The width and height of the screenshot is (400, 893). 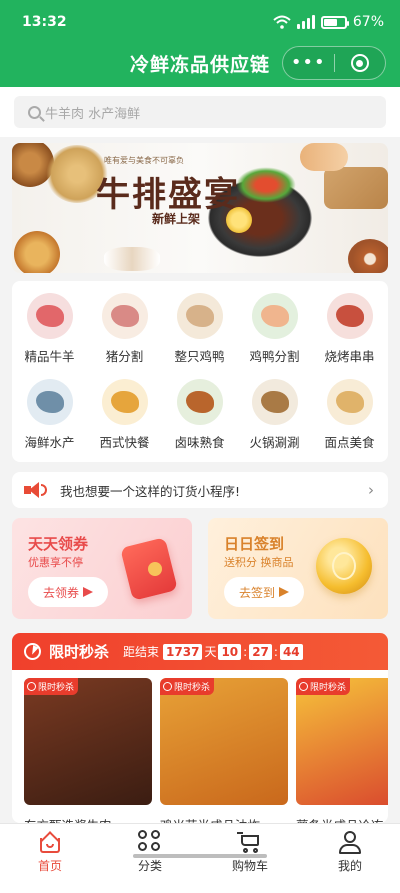 I want to click on category-label: 鸡鸭分割, so click(x=274, y=356).